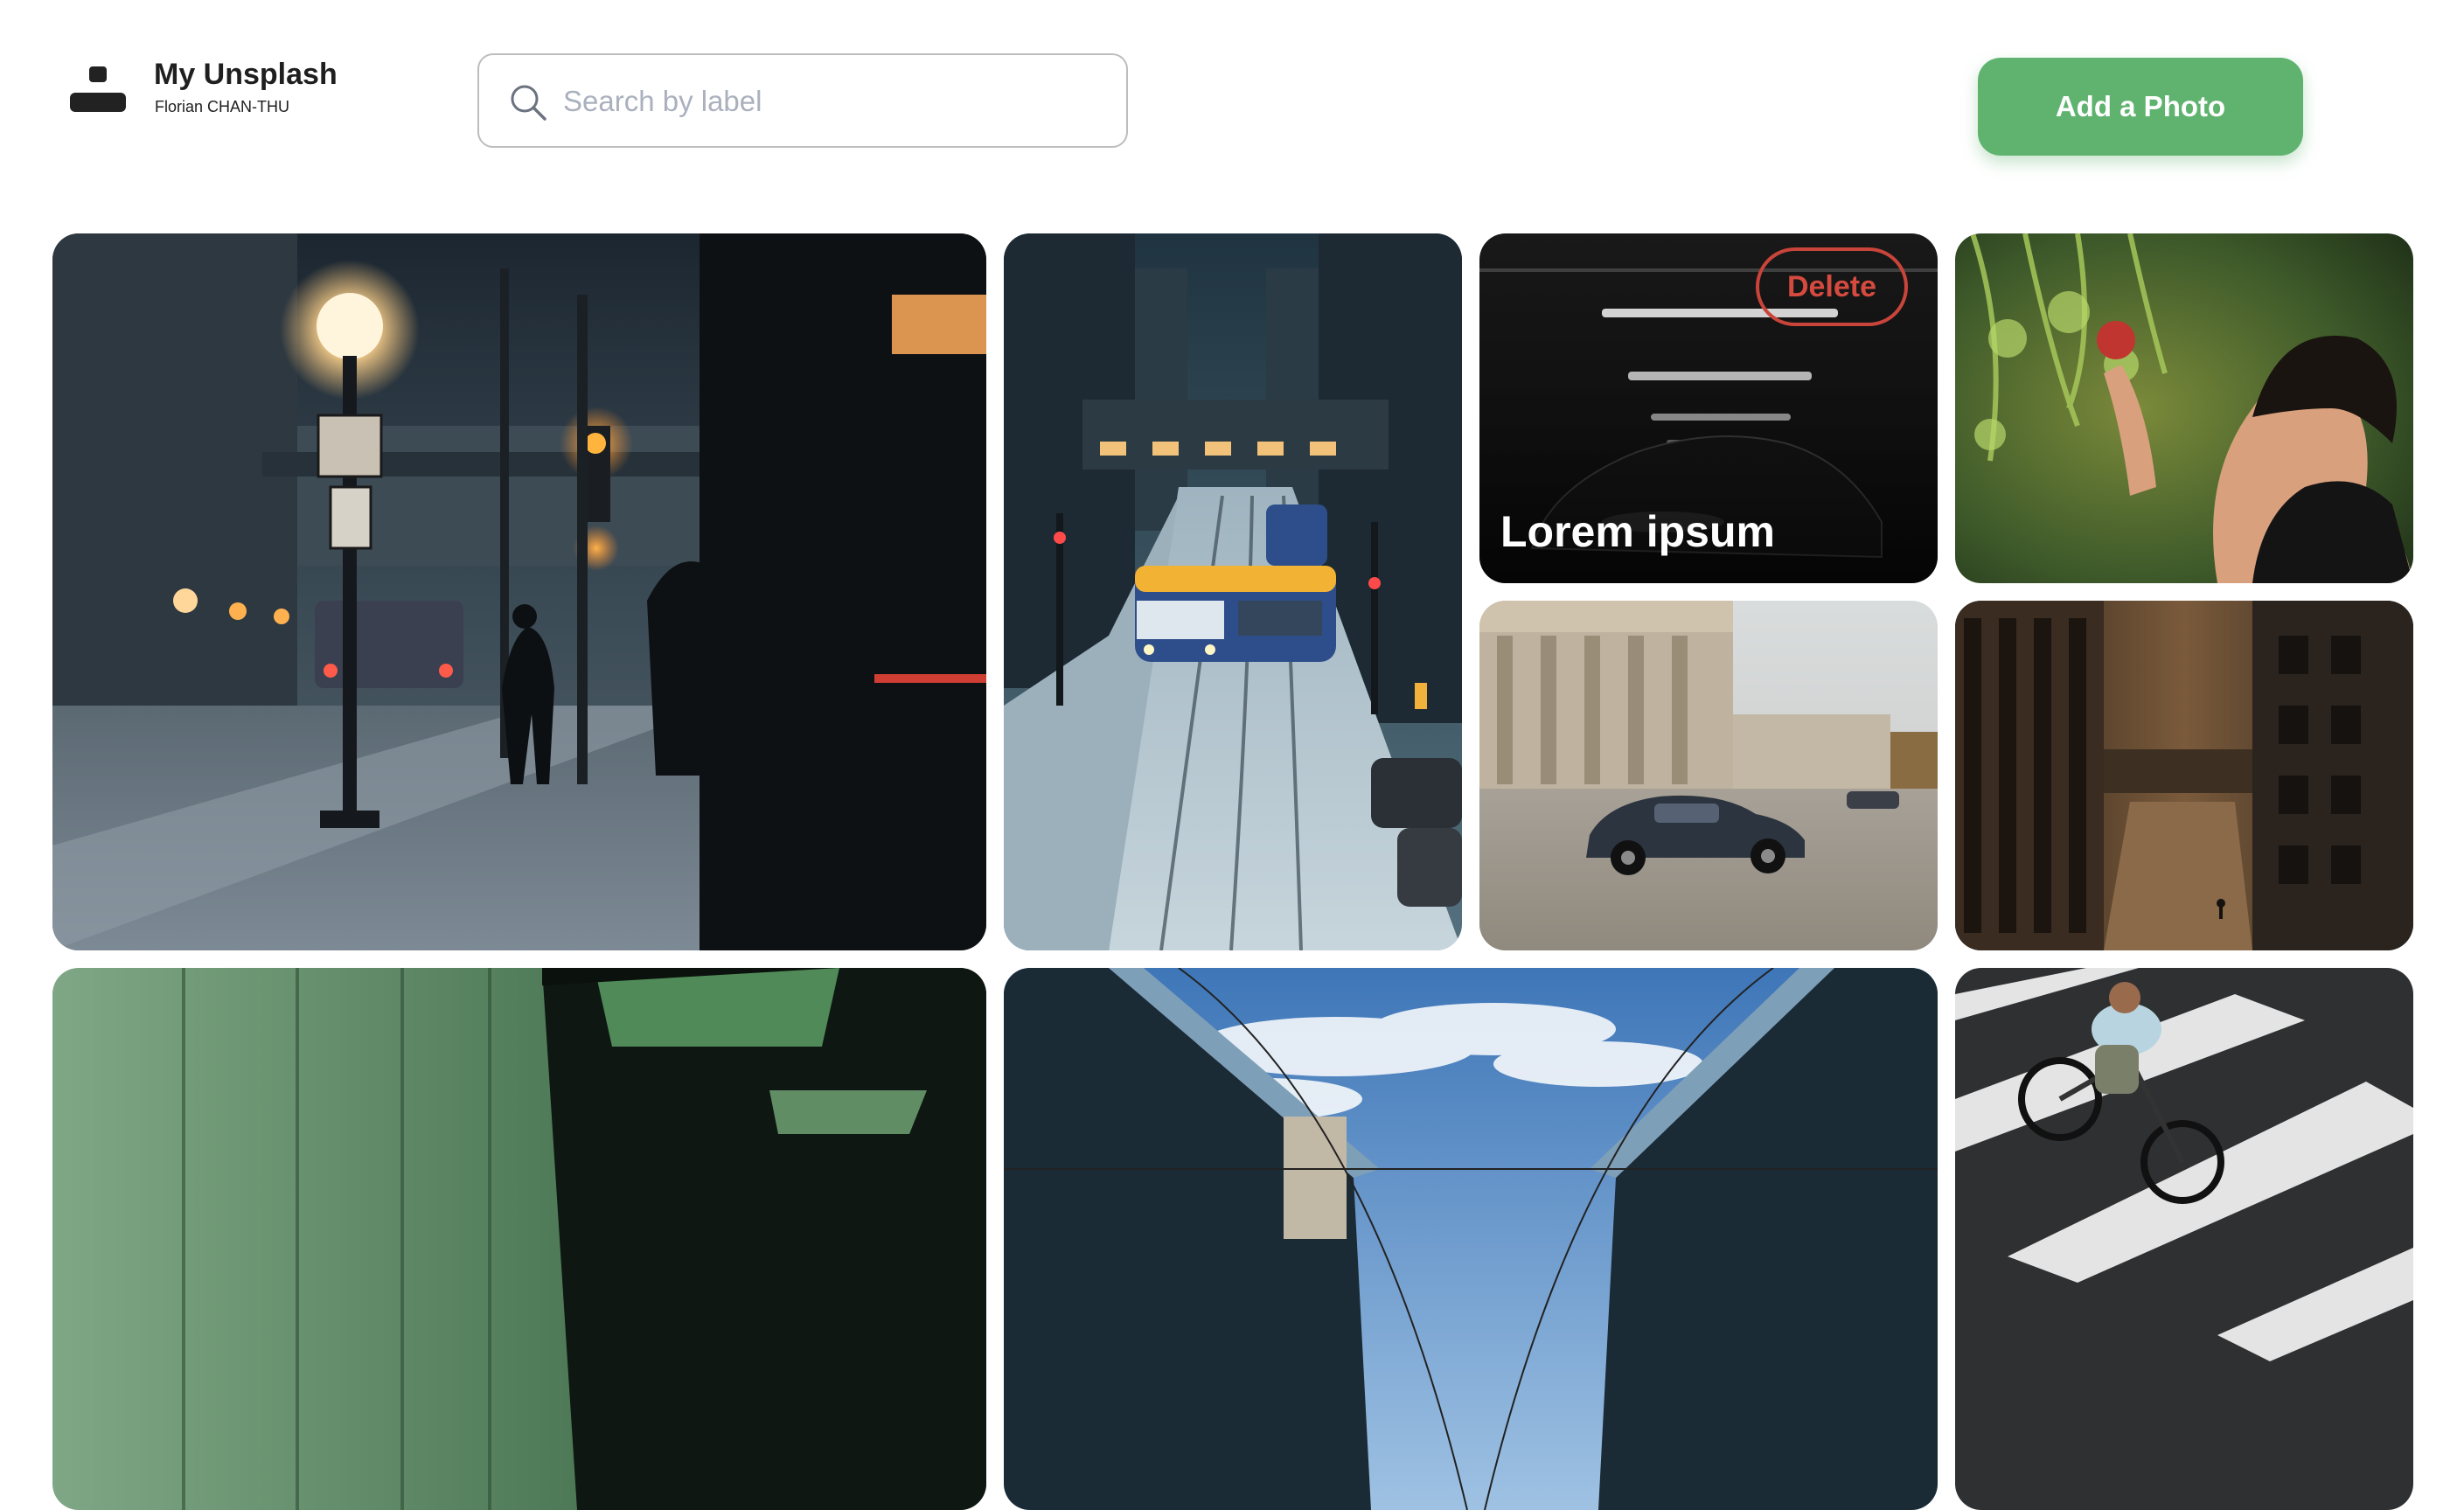 The width and height of the screenshot is (2464, 1510). Describe the element at coordinates (1832, 286) in the screenshot. I see `delete-button: Delete` at that location.